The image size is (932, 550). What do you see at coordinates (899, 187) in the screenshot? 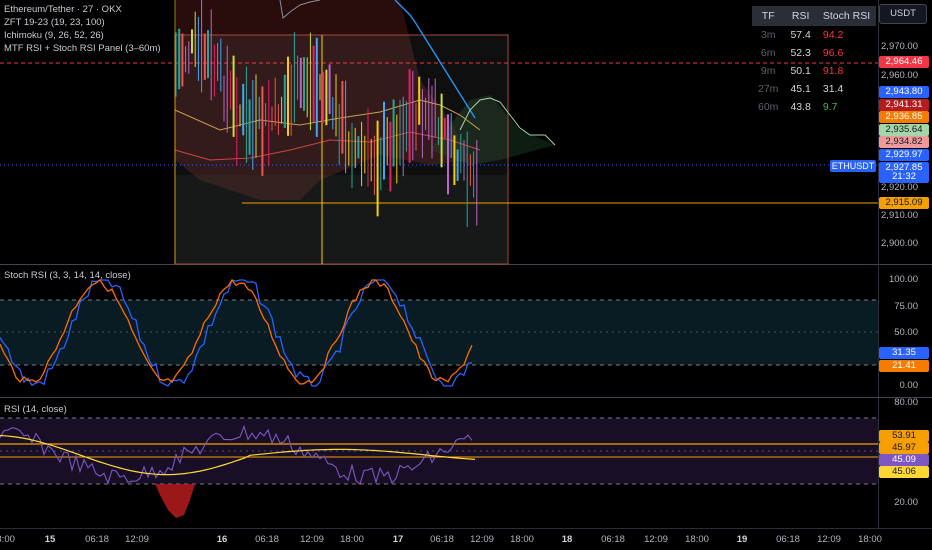
I see `price-tick: 2,920.00` at bounding box center [899, 187].